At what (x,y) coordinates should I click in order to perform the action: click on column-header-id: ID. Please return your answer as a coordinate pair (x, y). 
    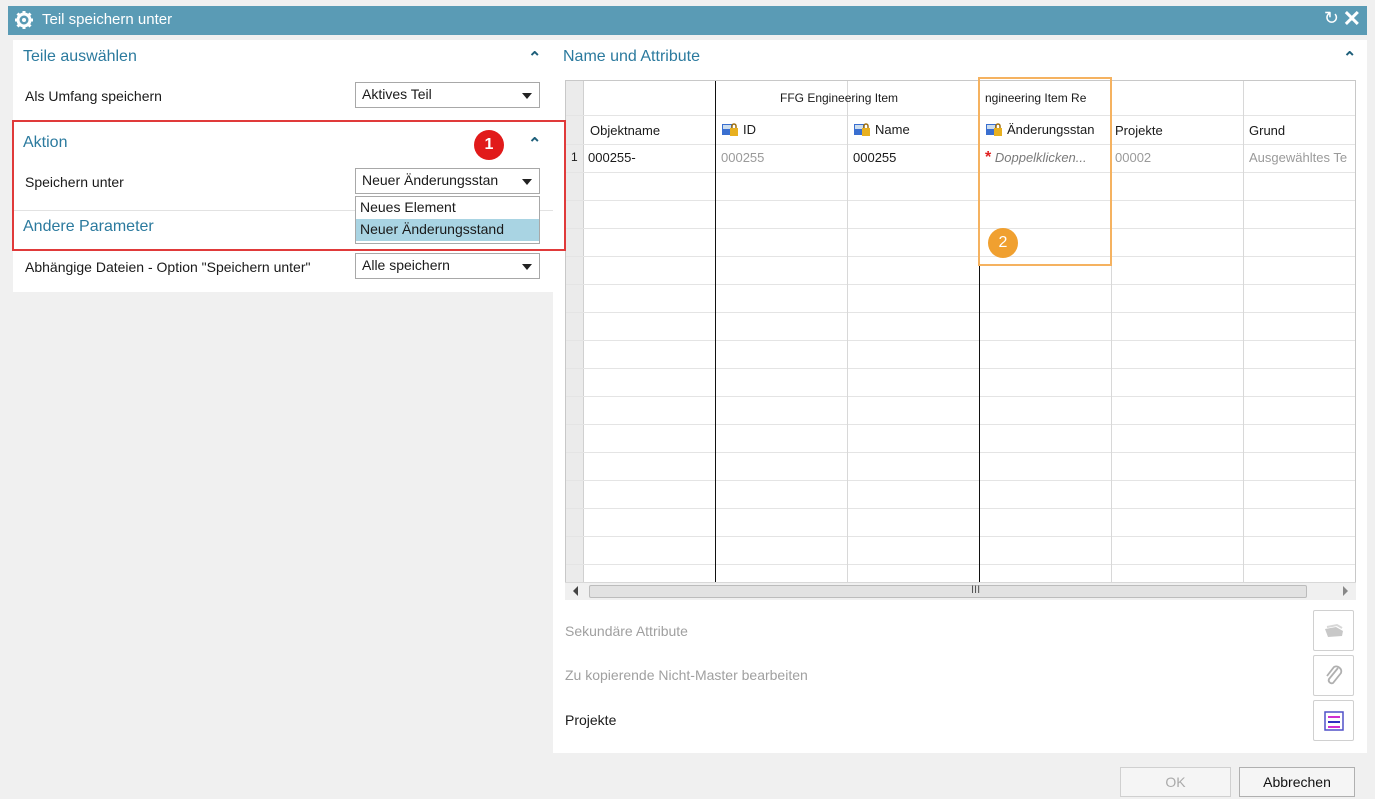
    Looking at the image, I should click on (738, 129).